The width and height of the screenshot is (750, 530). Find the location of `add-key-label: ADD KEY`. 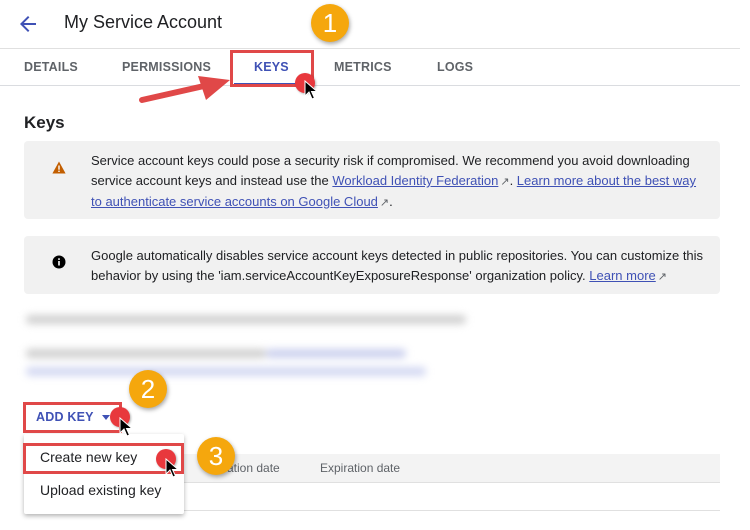

add-key-label: ADD KEY is located at coordinates (65, 417).